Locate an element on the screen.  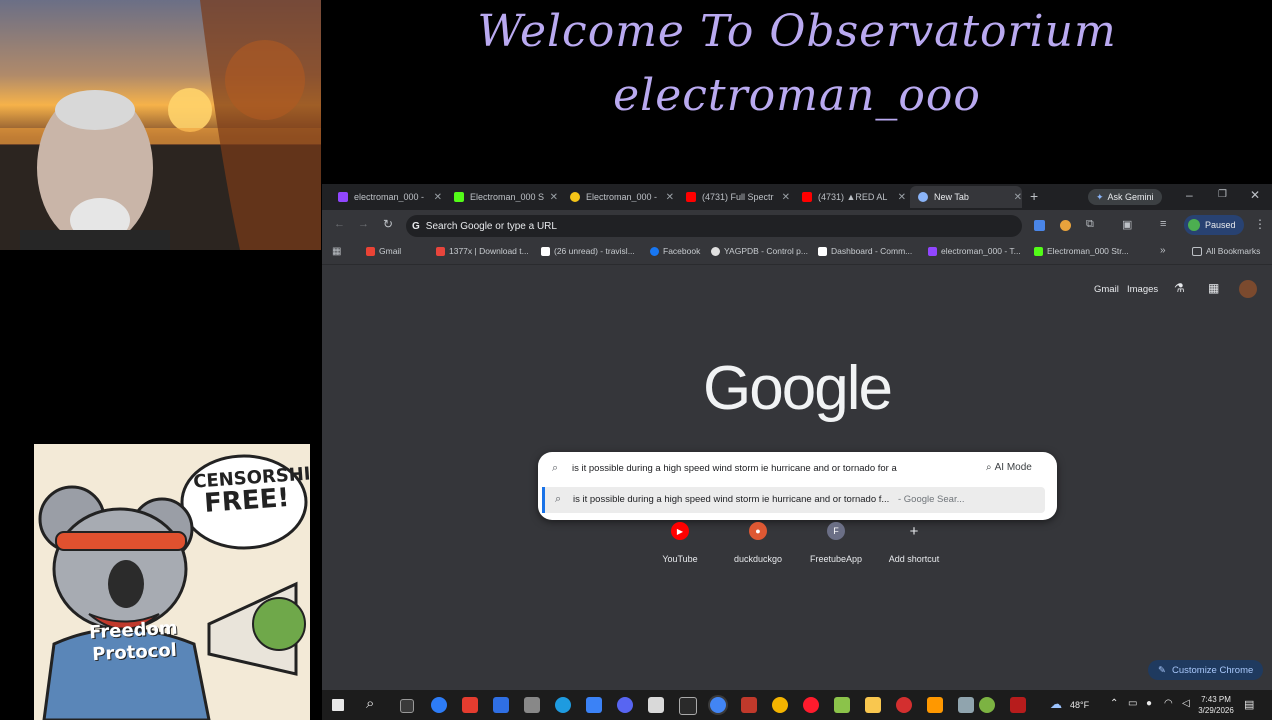
bookmark-facebook: Facebook is located at coordinates (675, 251).